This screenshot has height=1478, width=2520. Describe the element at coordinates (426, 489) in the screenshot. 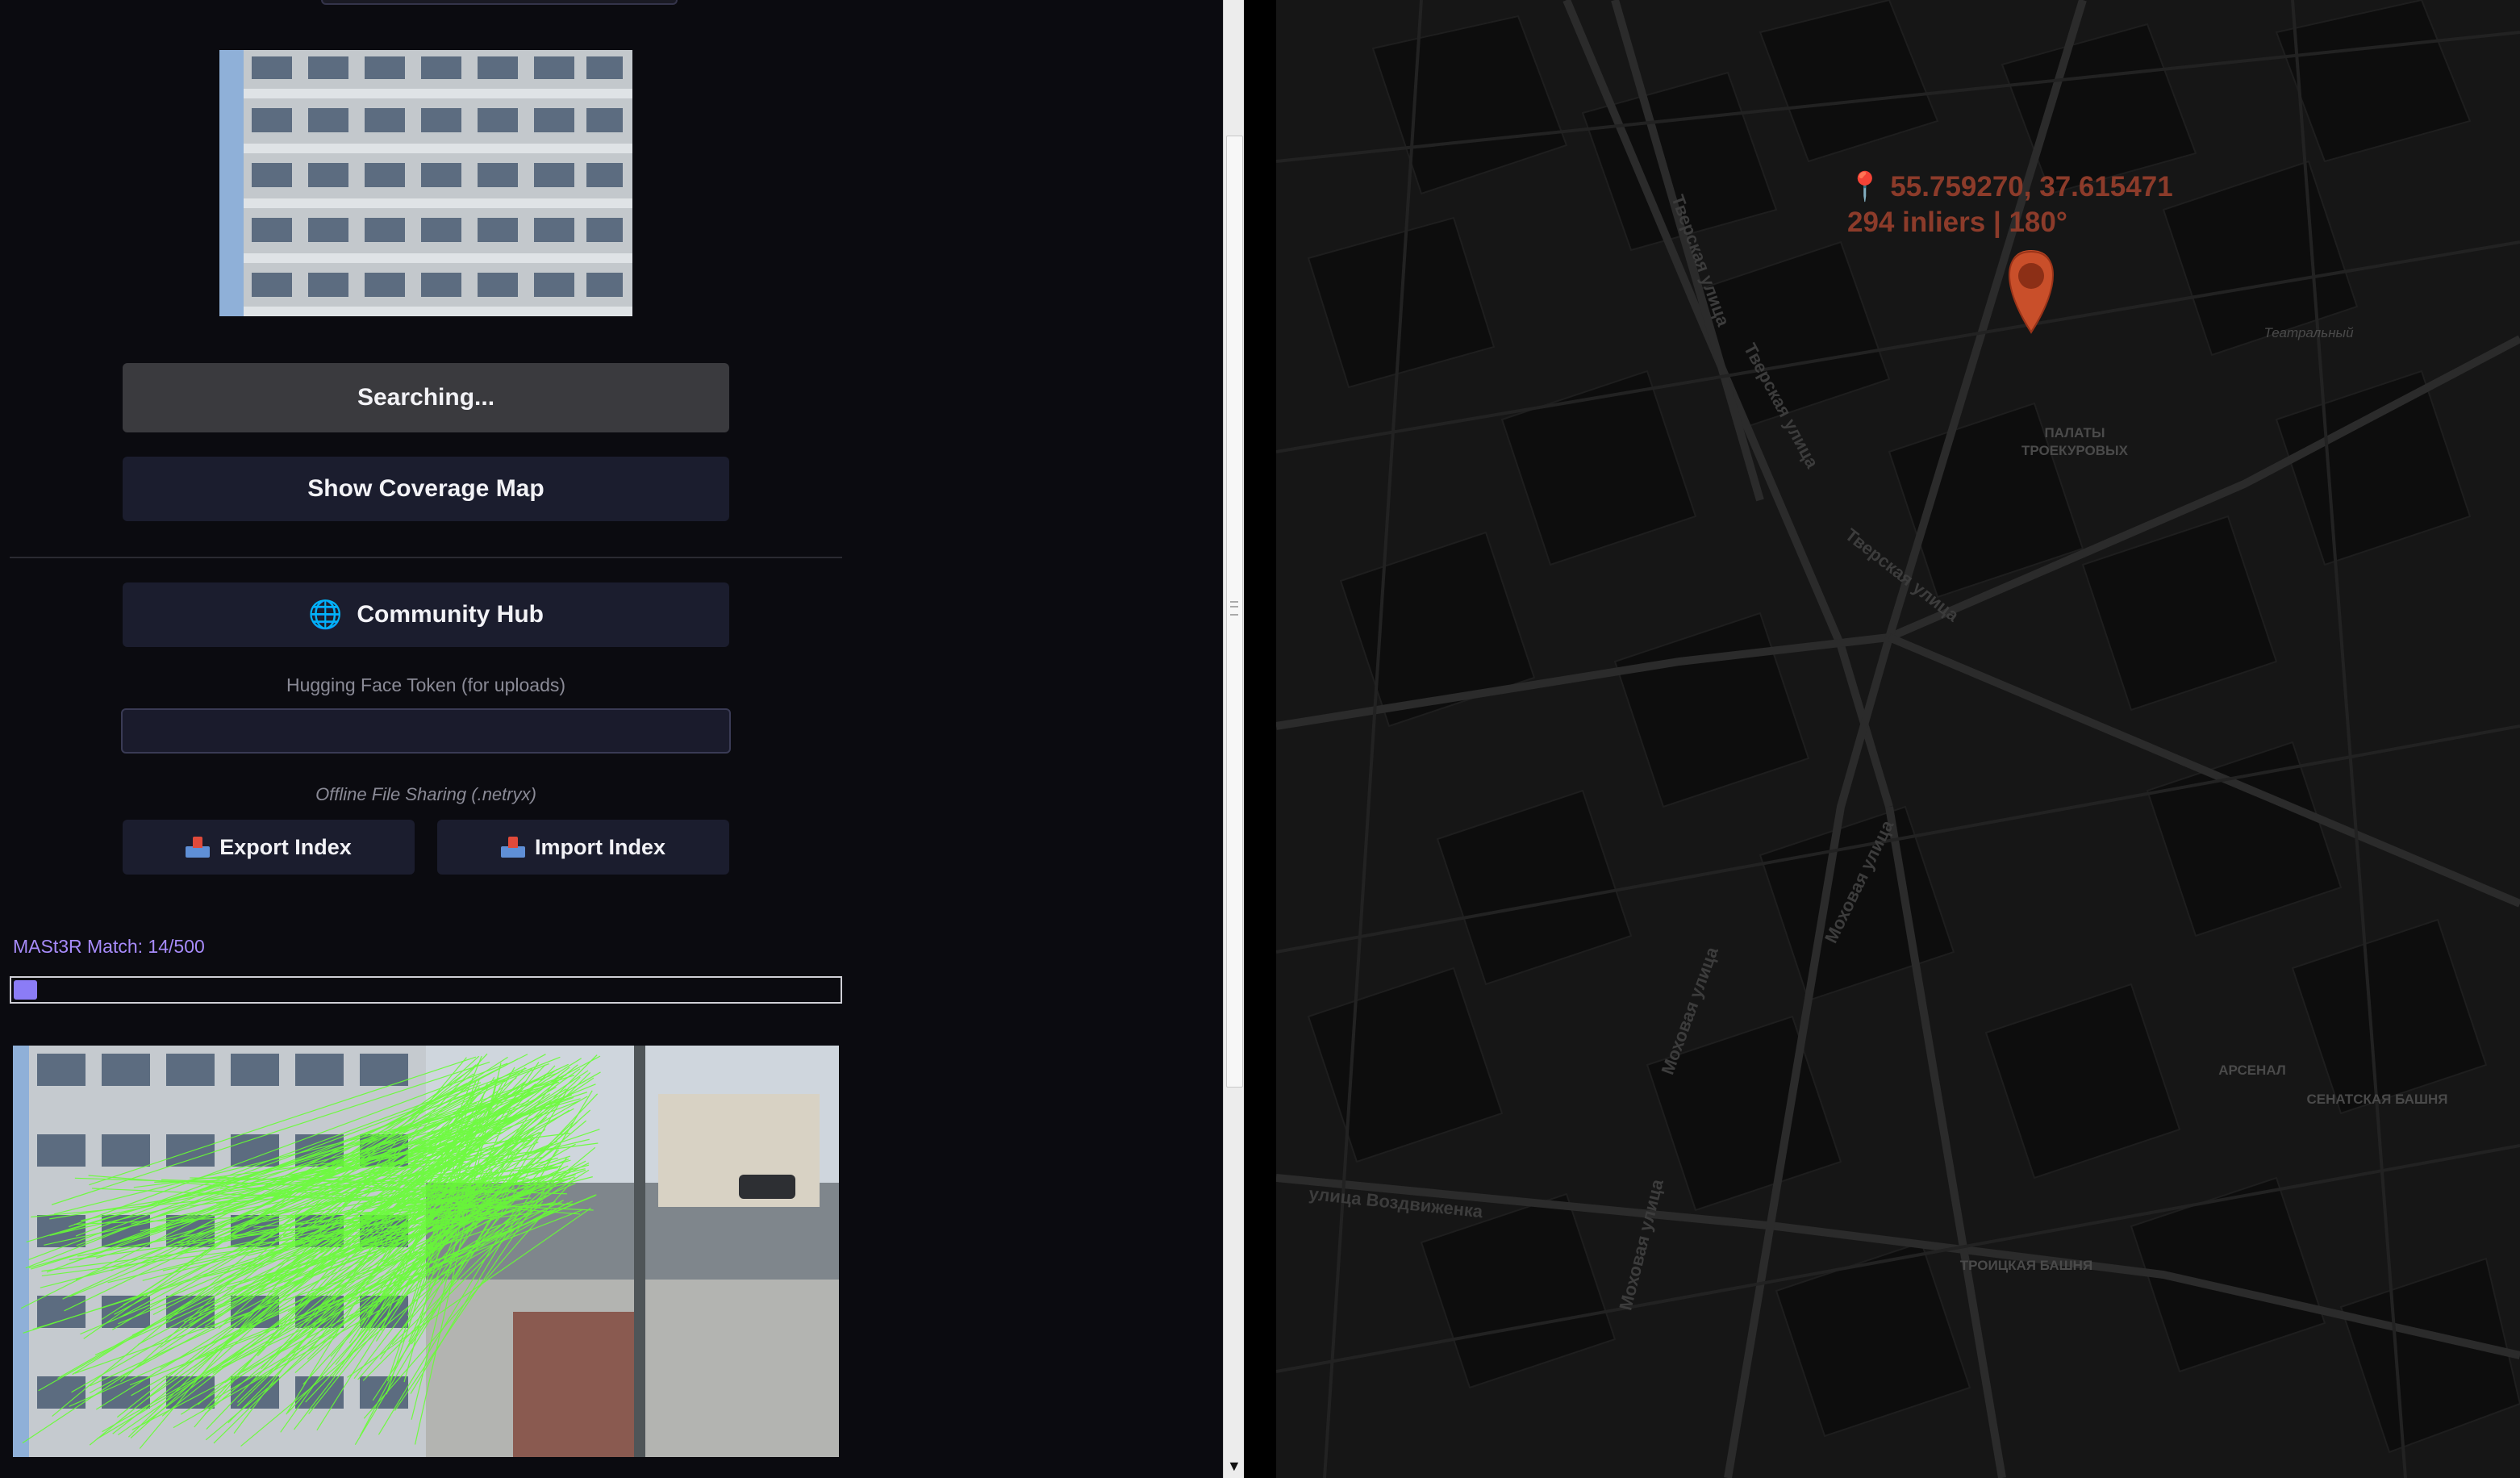

I see `show-coverage-map-button: Show Coverage Map` at that location.